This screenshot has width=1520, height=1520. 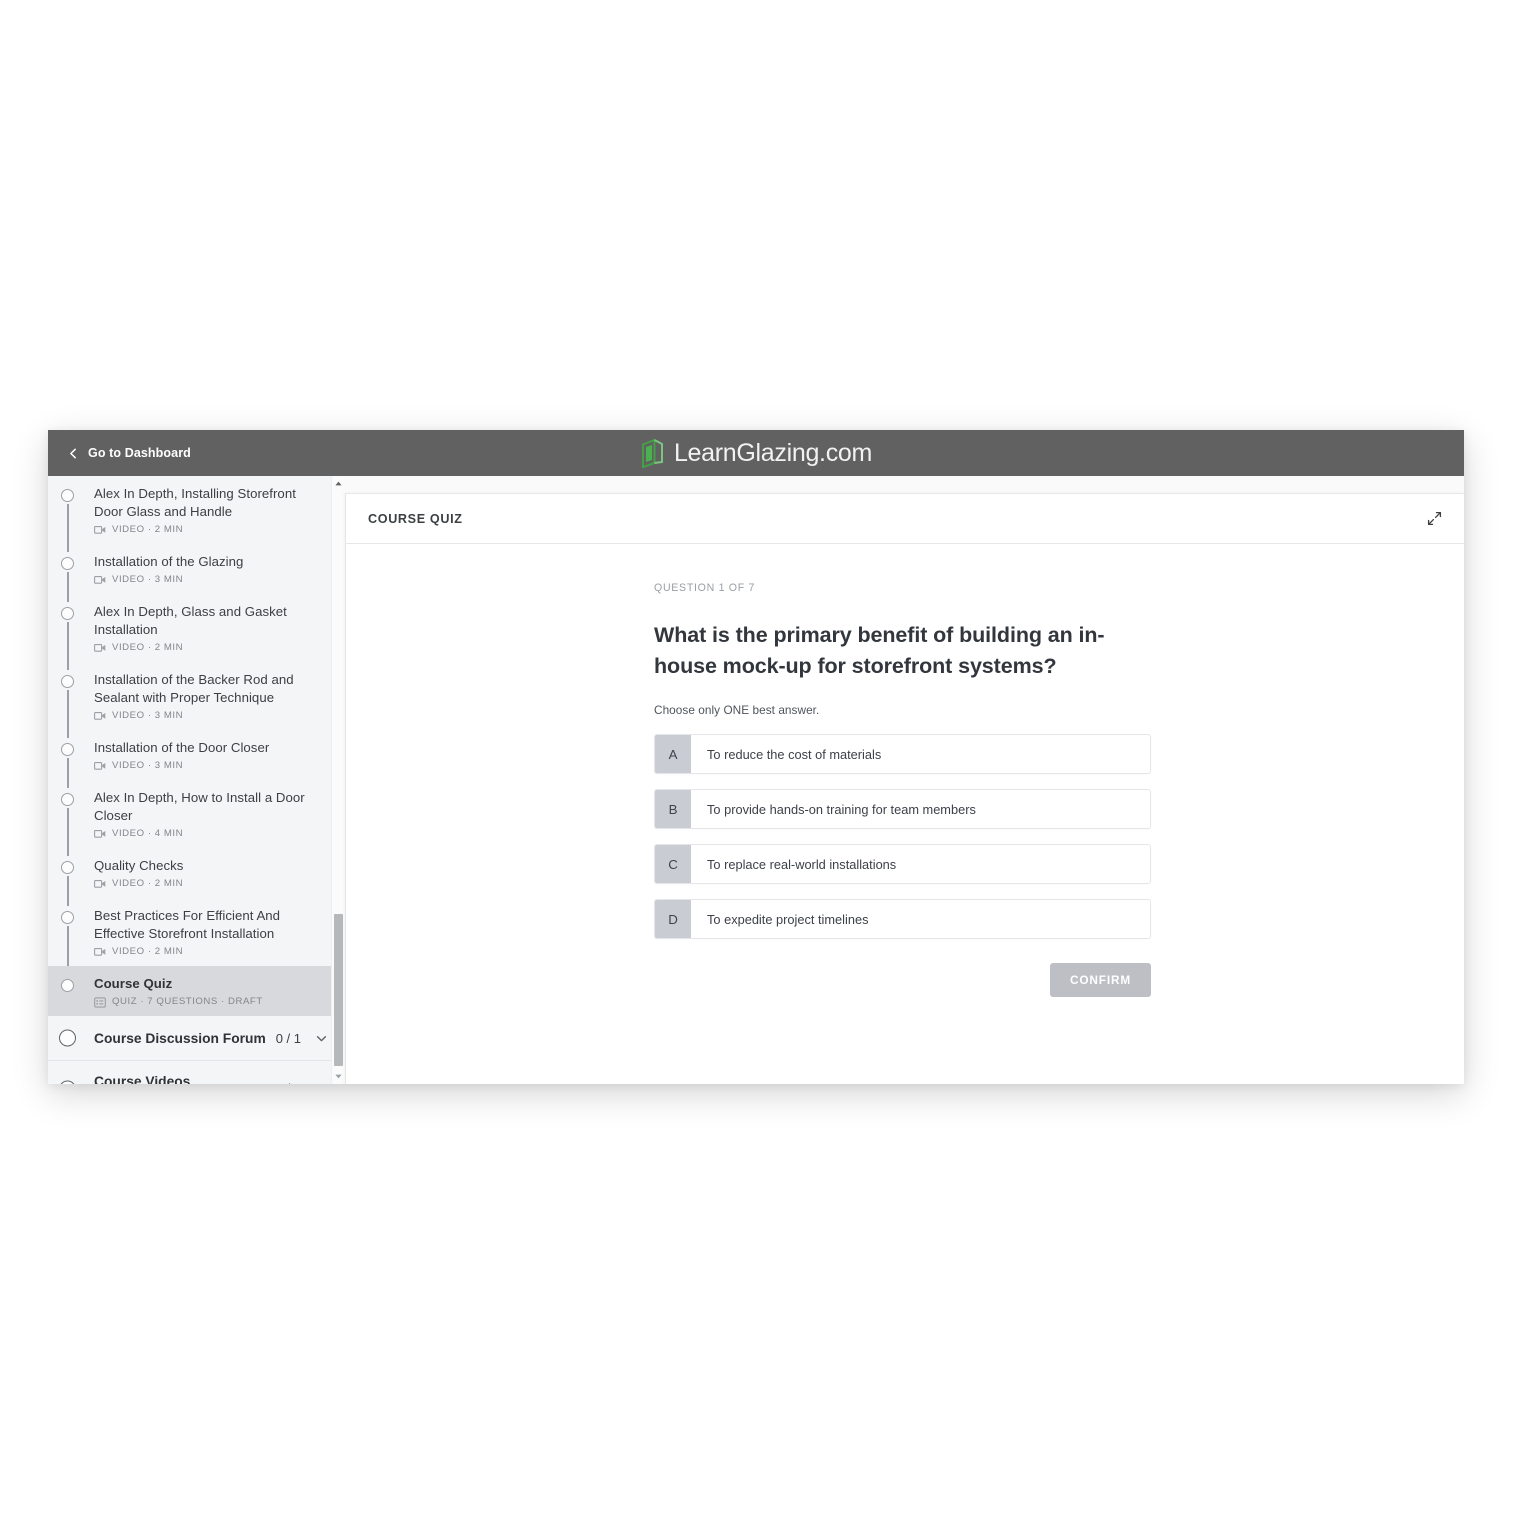 I want to click on answer-option-c: C To replace real-world installations, so click(x=902, y=864).